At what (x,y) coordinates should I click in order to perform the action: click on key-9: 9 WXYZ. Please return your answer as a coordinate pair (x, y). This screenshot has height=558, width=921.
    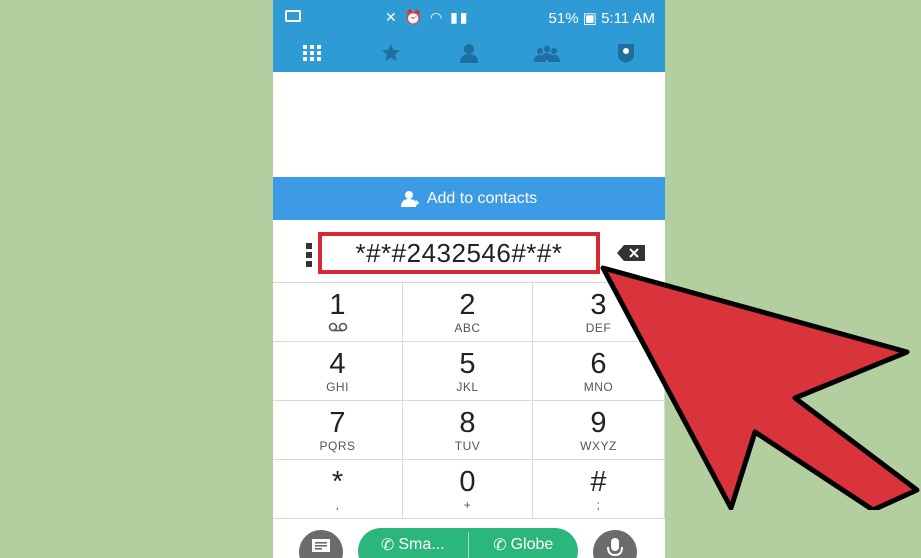
    Looking at the image, I should click on (599, 430).